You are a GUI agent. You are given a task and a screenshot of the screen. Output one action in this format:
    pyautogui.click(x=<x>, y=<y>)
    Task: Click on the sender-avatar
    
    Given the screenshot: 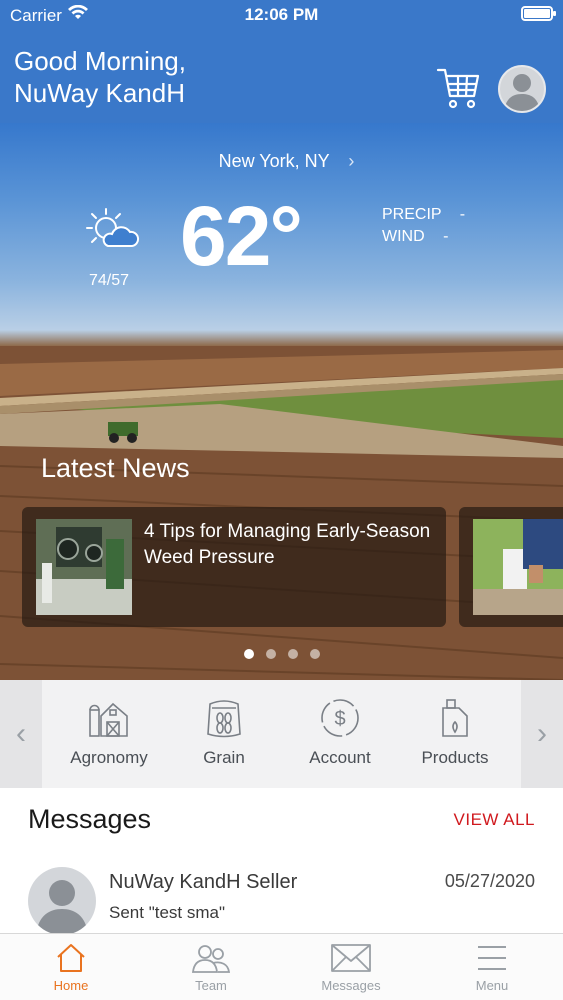 What is the action you would take?
    pyautogui.click(x=62, y=901)
    